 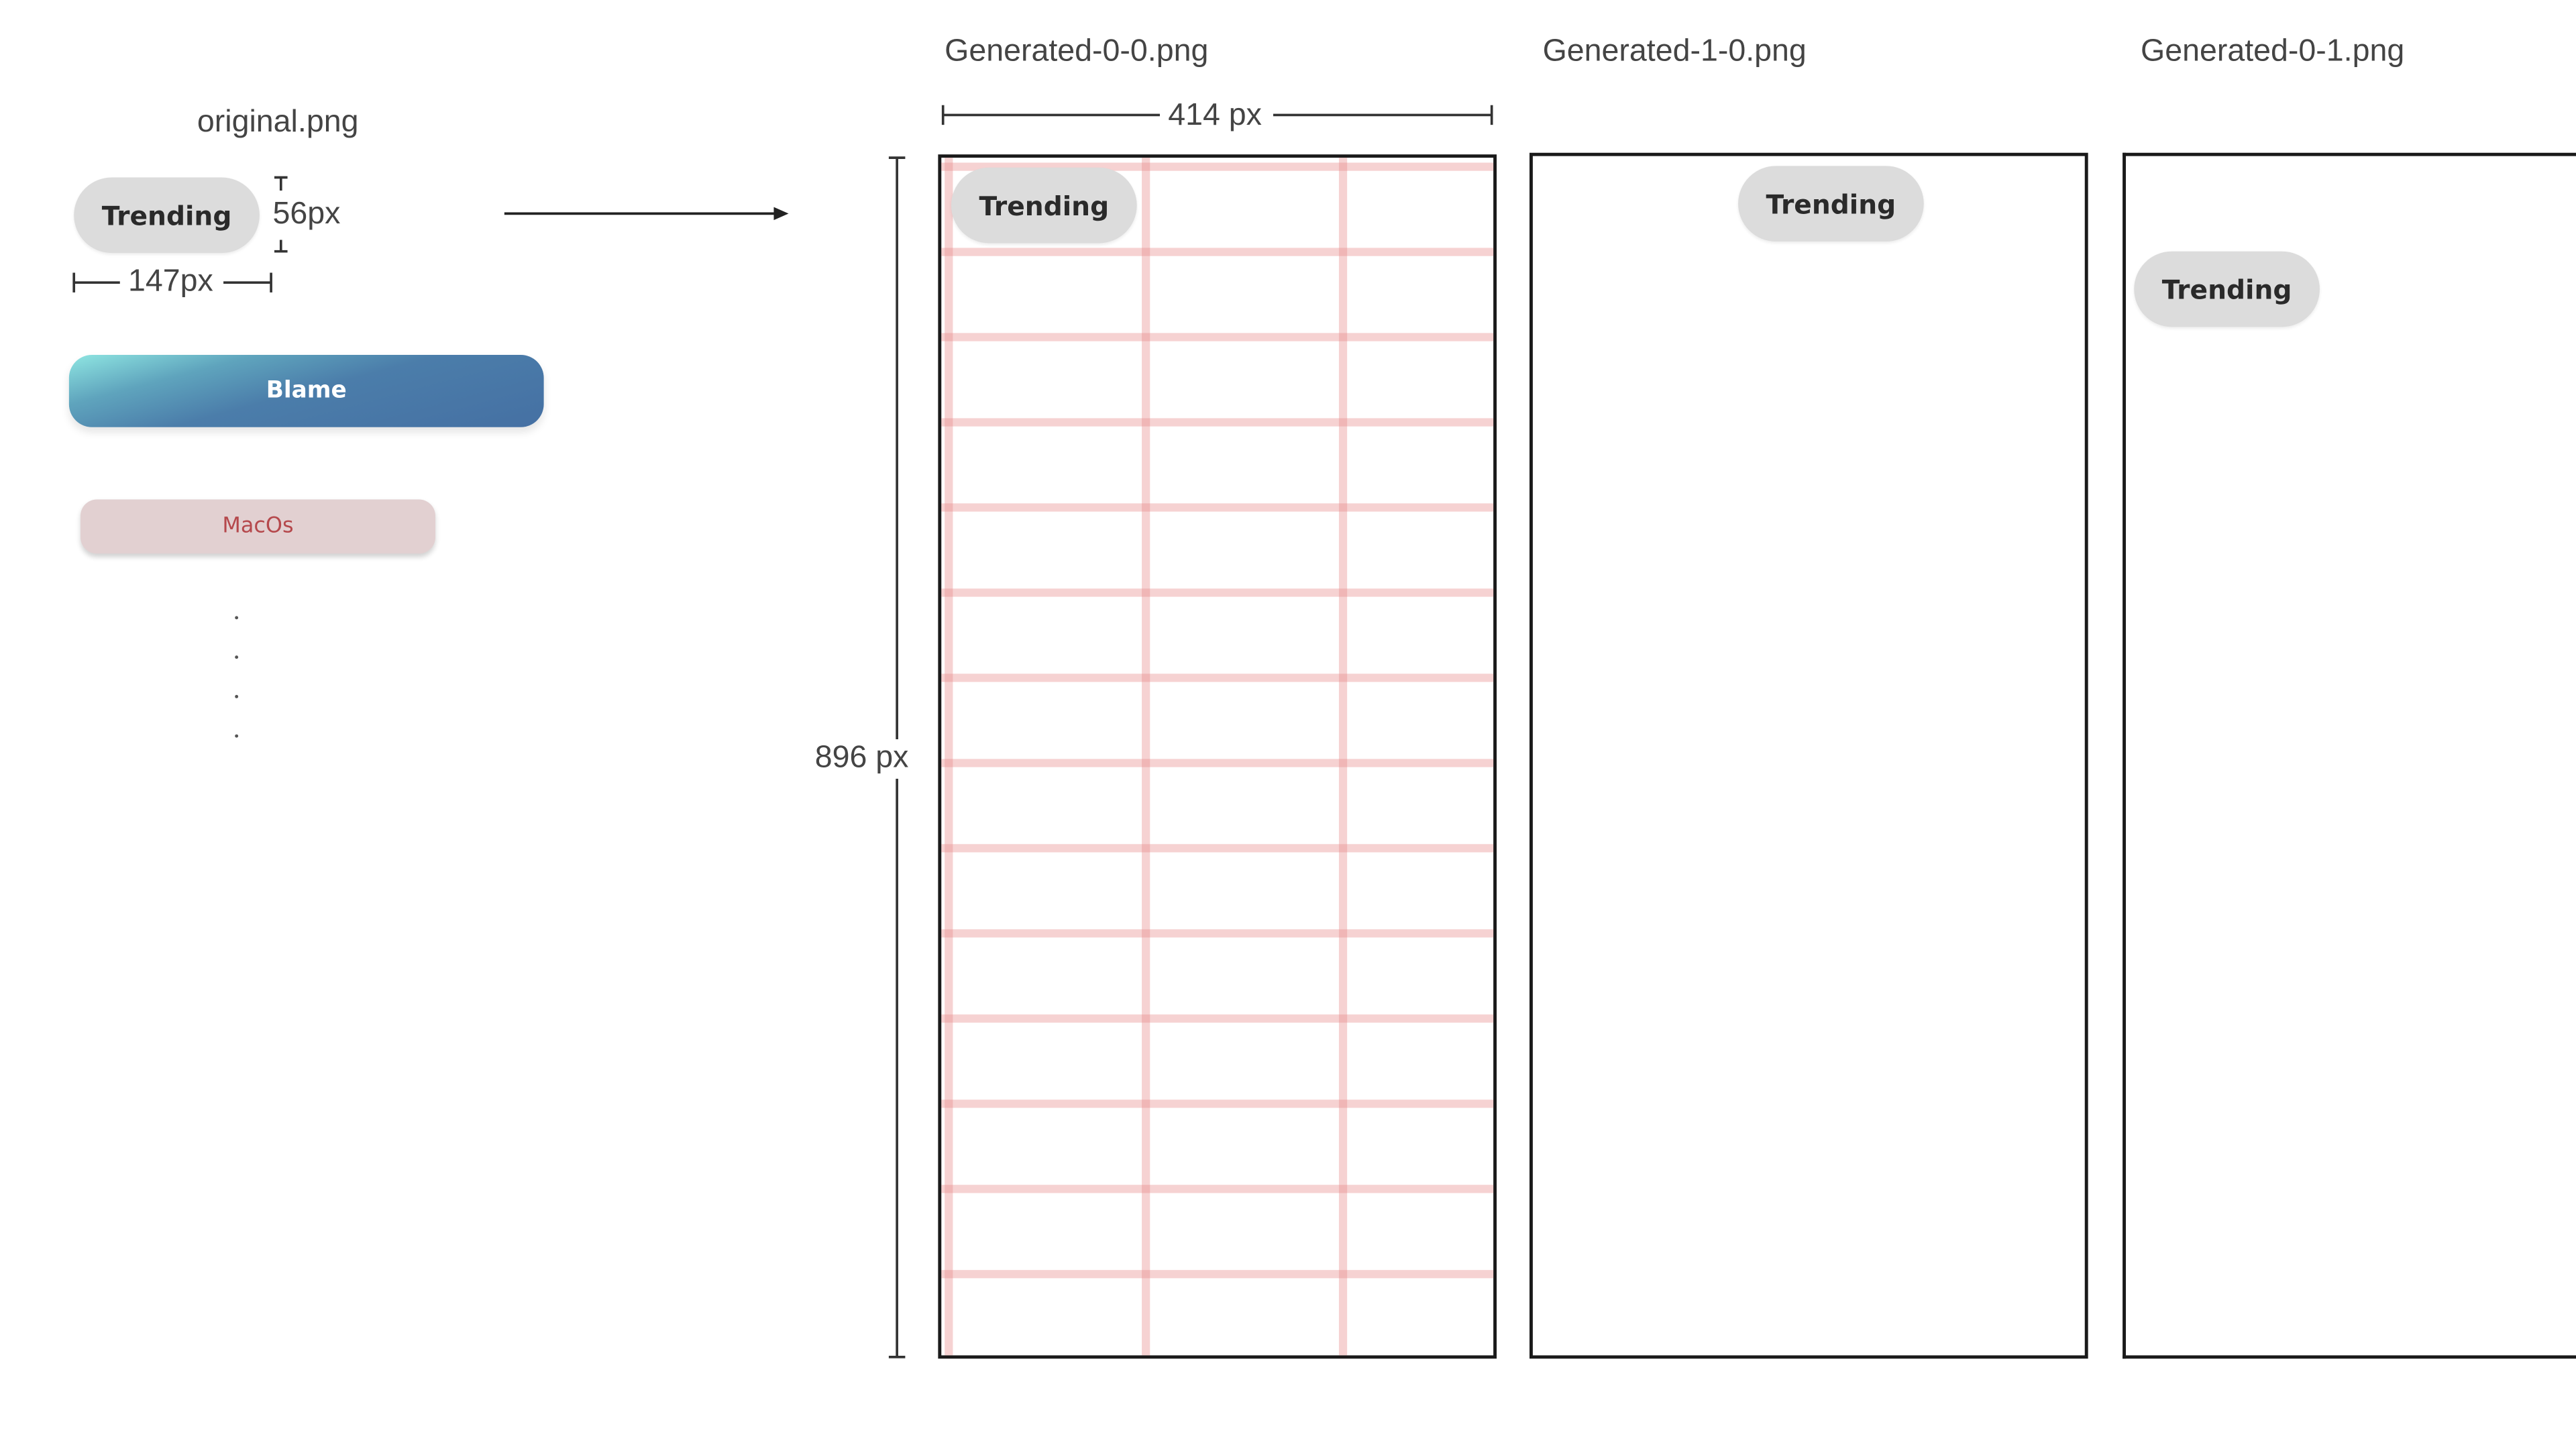 What do you see at coordinates (170, 281) in the screenshot?
I see `original-width-label: 147px` at bounding box center [170, 281].